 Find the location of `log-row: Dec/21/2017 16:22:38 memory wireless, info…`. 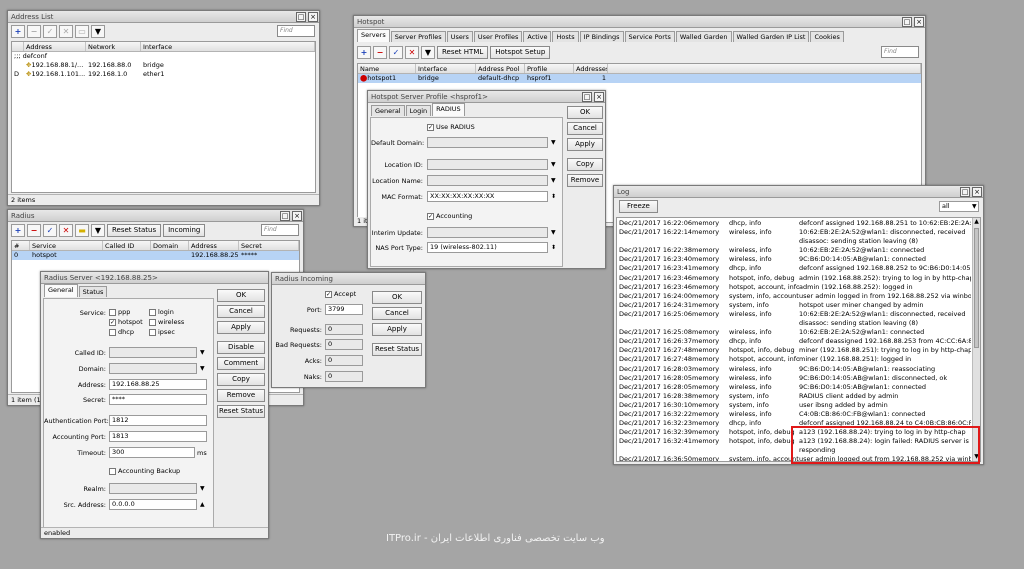

log-row: Dec/21/2017 16:22:38 memory wireless, info… is located at coordinates (794, 250).